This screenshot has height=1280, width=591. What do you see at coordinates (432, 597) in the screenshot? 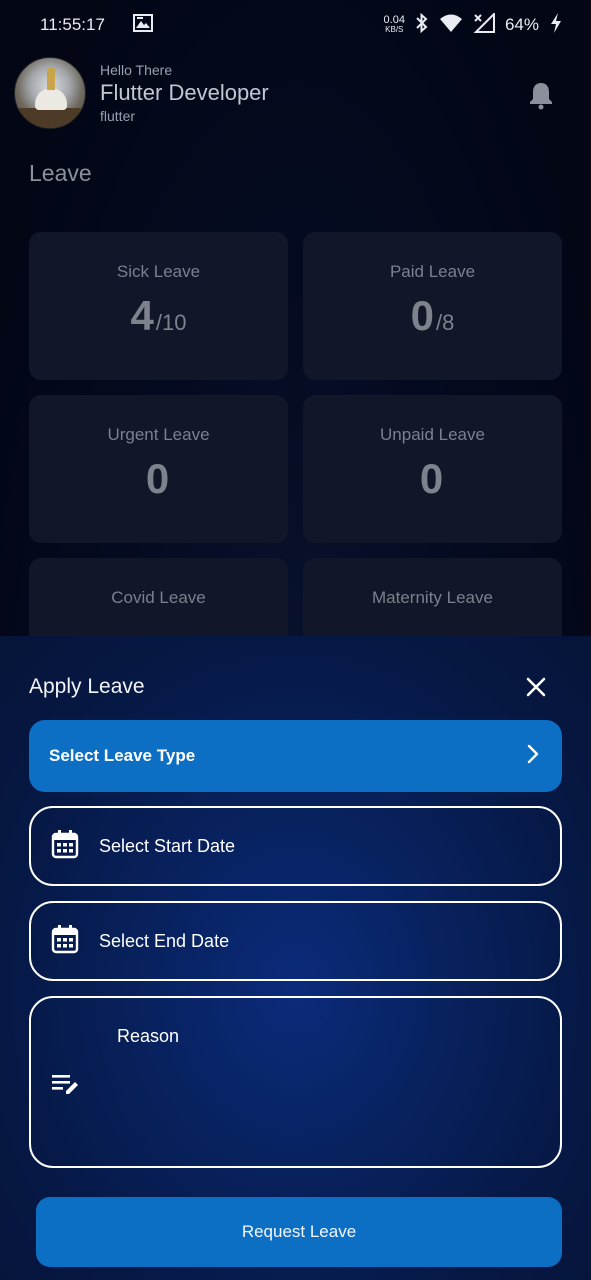
I see `leave-card-title: Maternity Leave` at bounding box center [432, 597].